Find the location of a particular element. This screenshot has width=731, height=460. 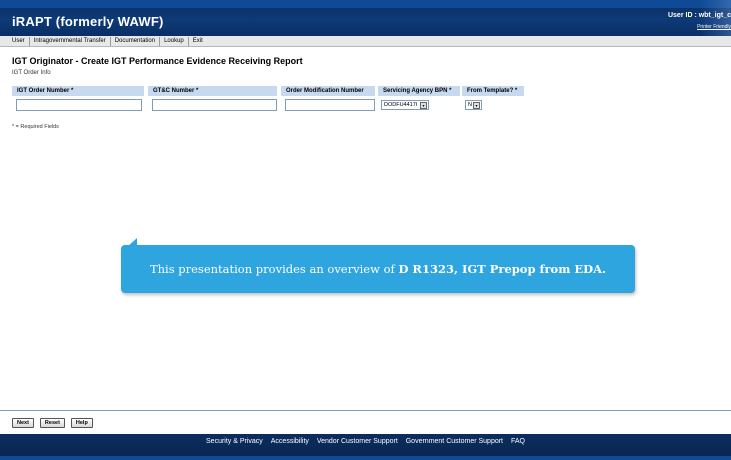

bottom-divider is located at coordinates (365, 410).